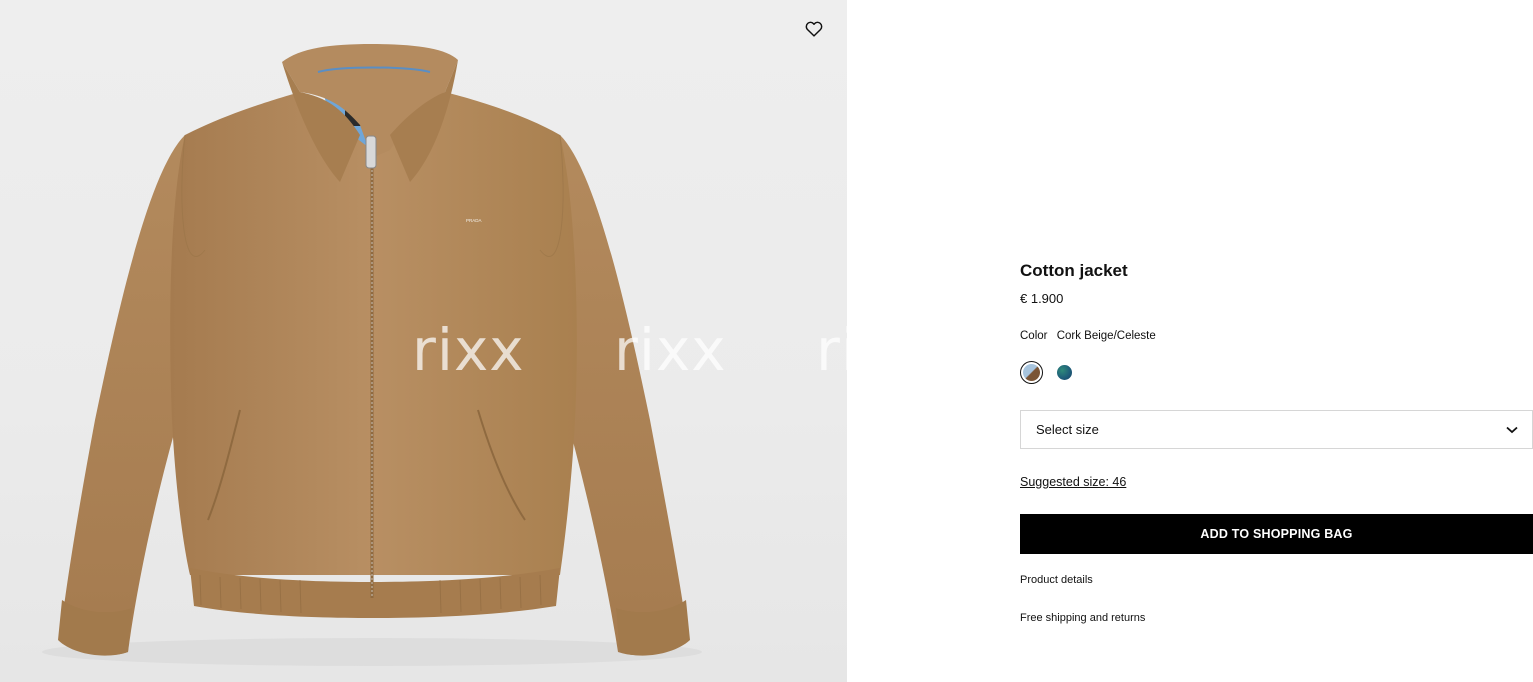  Describe the element at coordinates (1512, 429) in the screenshot. I see `chevron-down-icon` at that location.